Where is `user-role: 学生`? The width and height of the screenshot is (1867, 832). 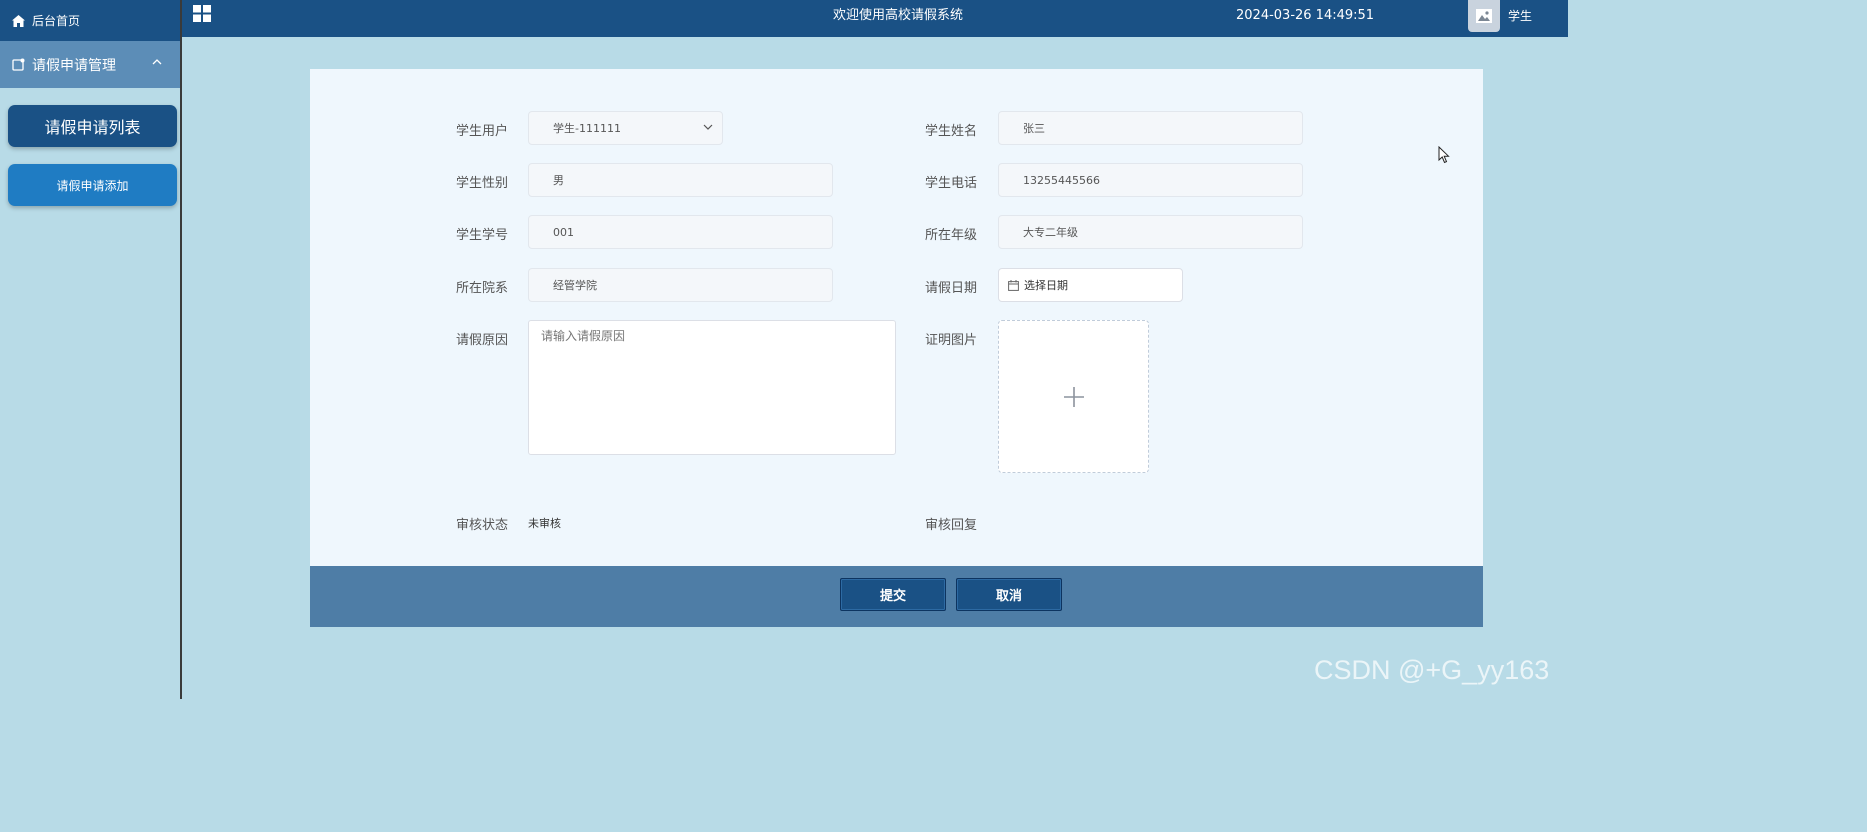 user-role: 学生 is located at coordinates (1520, 16).